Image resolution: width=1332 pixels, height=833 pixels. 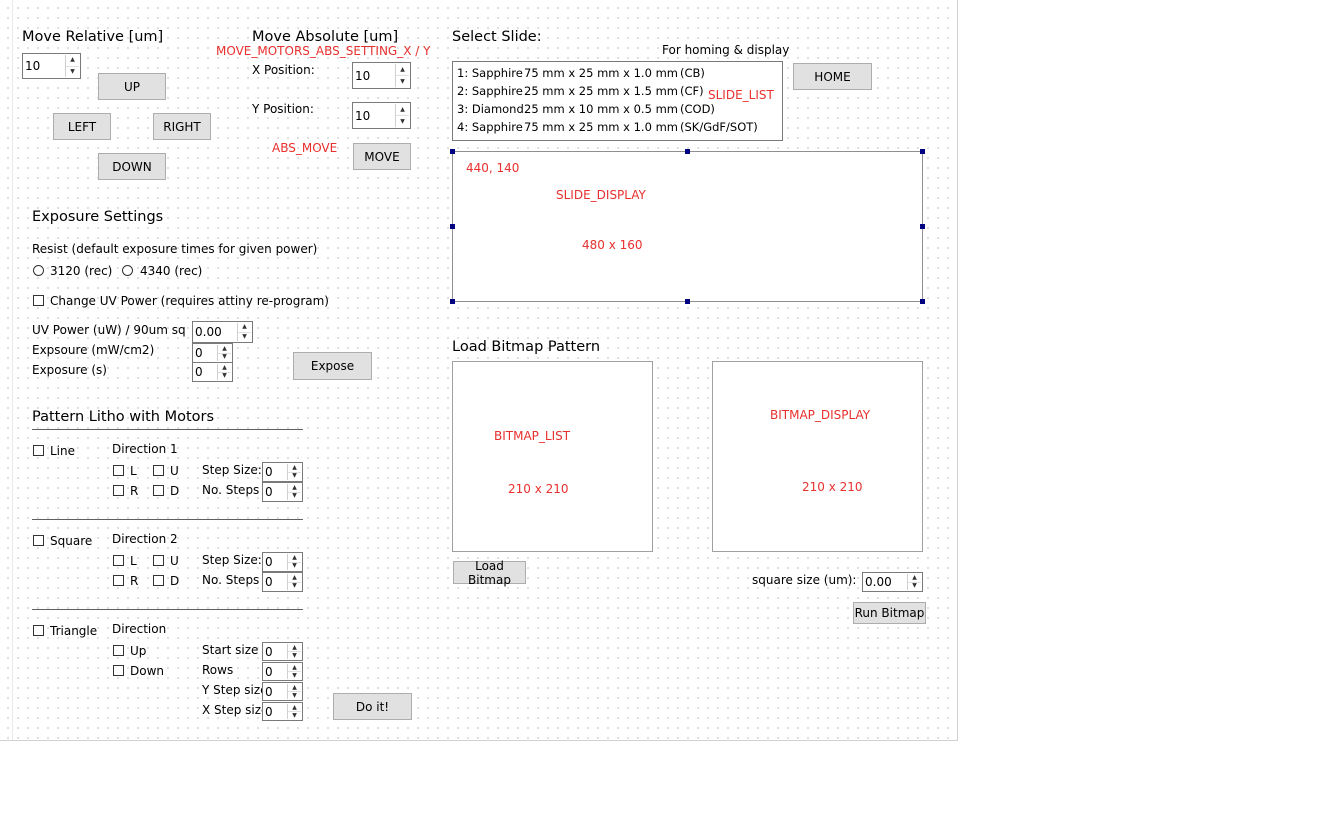 I want to click on change-uv-checkbox, so click(x=38, y=300).